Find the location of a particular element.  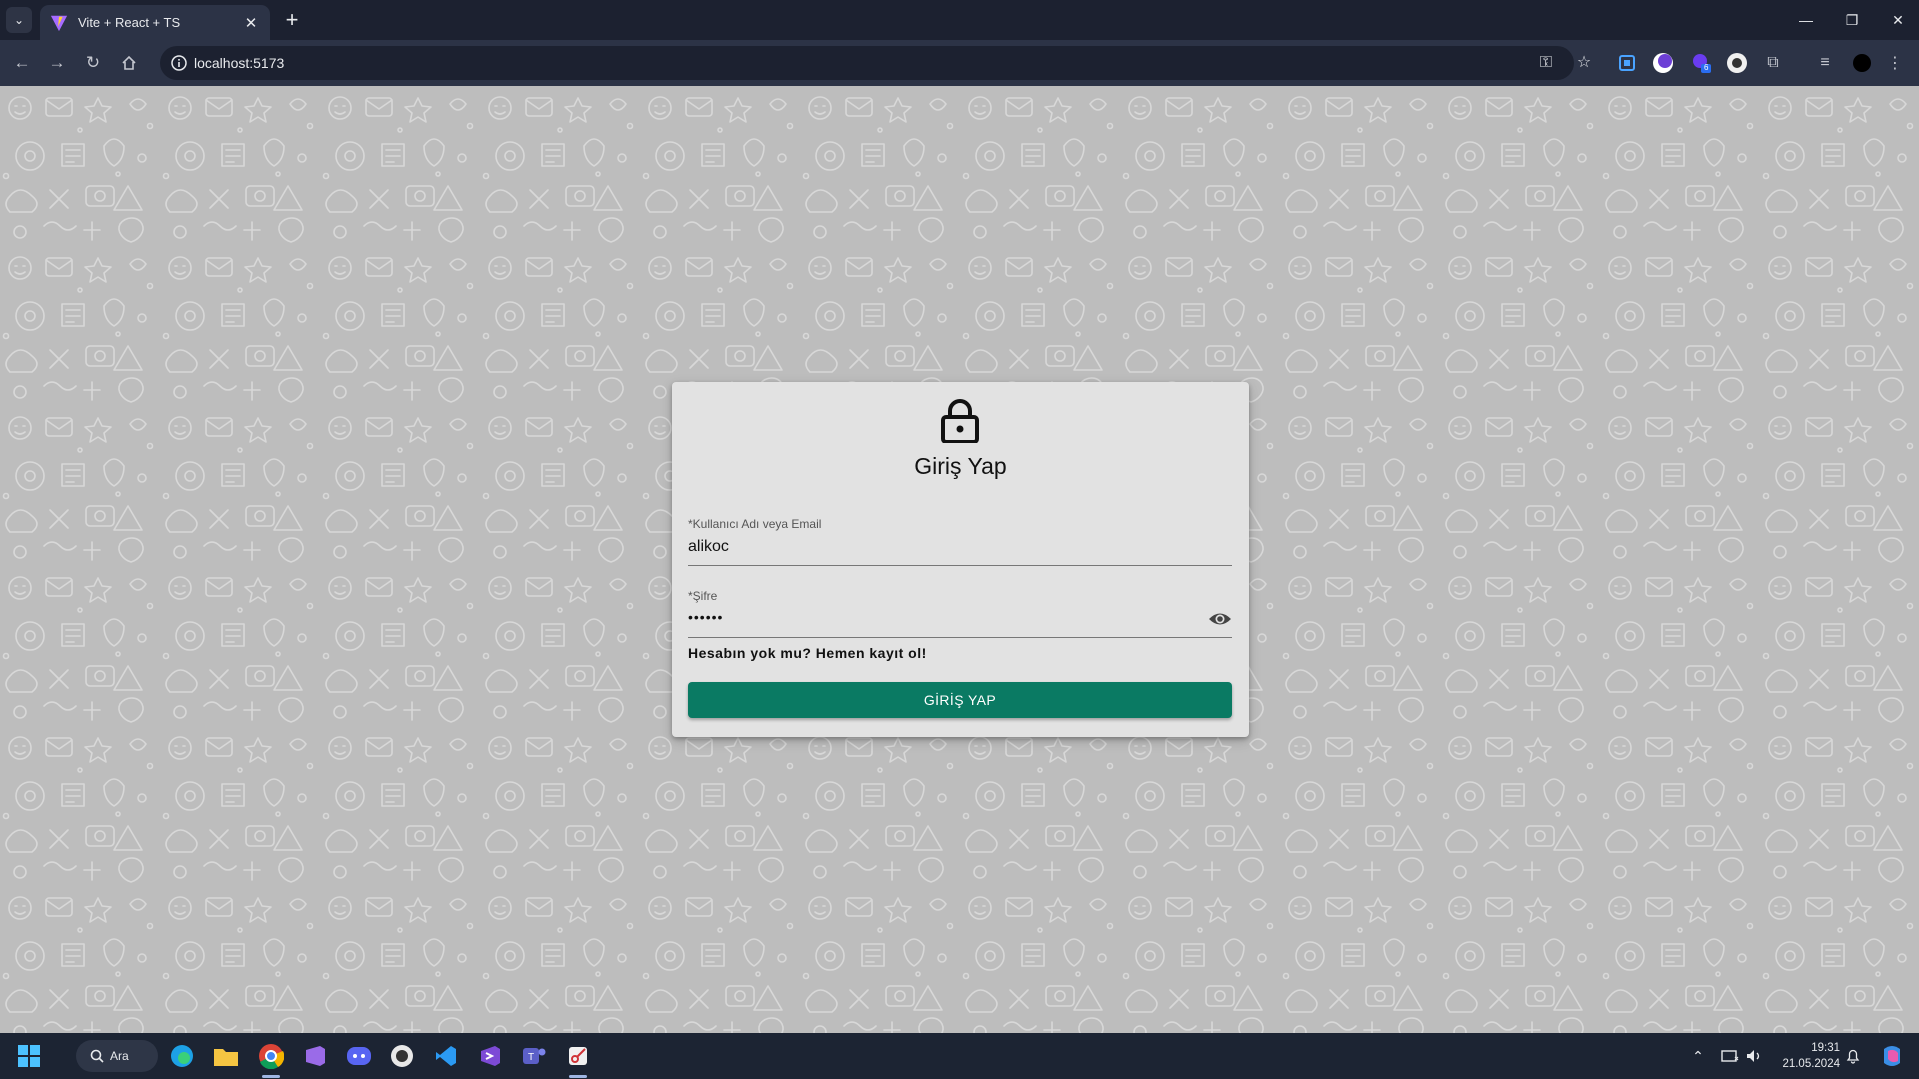

chrome-active-indicator is located at coordinates (271, 1076).